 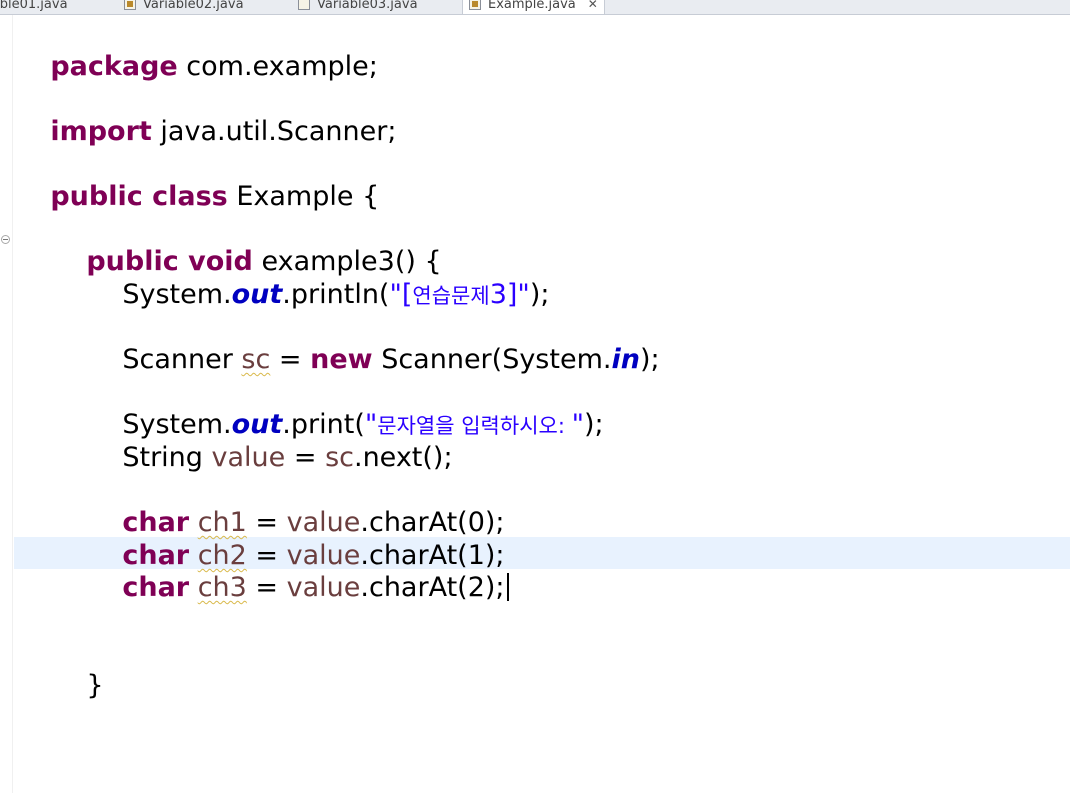 I want to click on code-line-ch3: char ch3 = value.charAt(2);, so click(x=298, y=570).